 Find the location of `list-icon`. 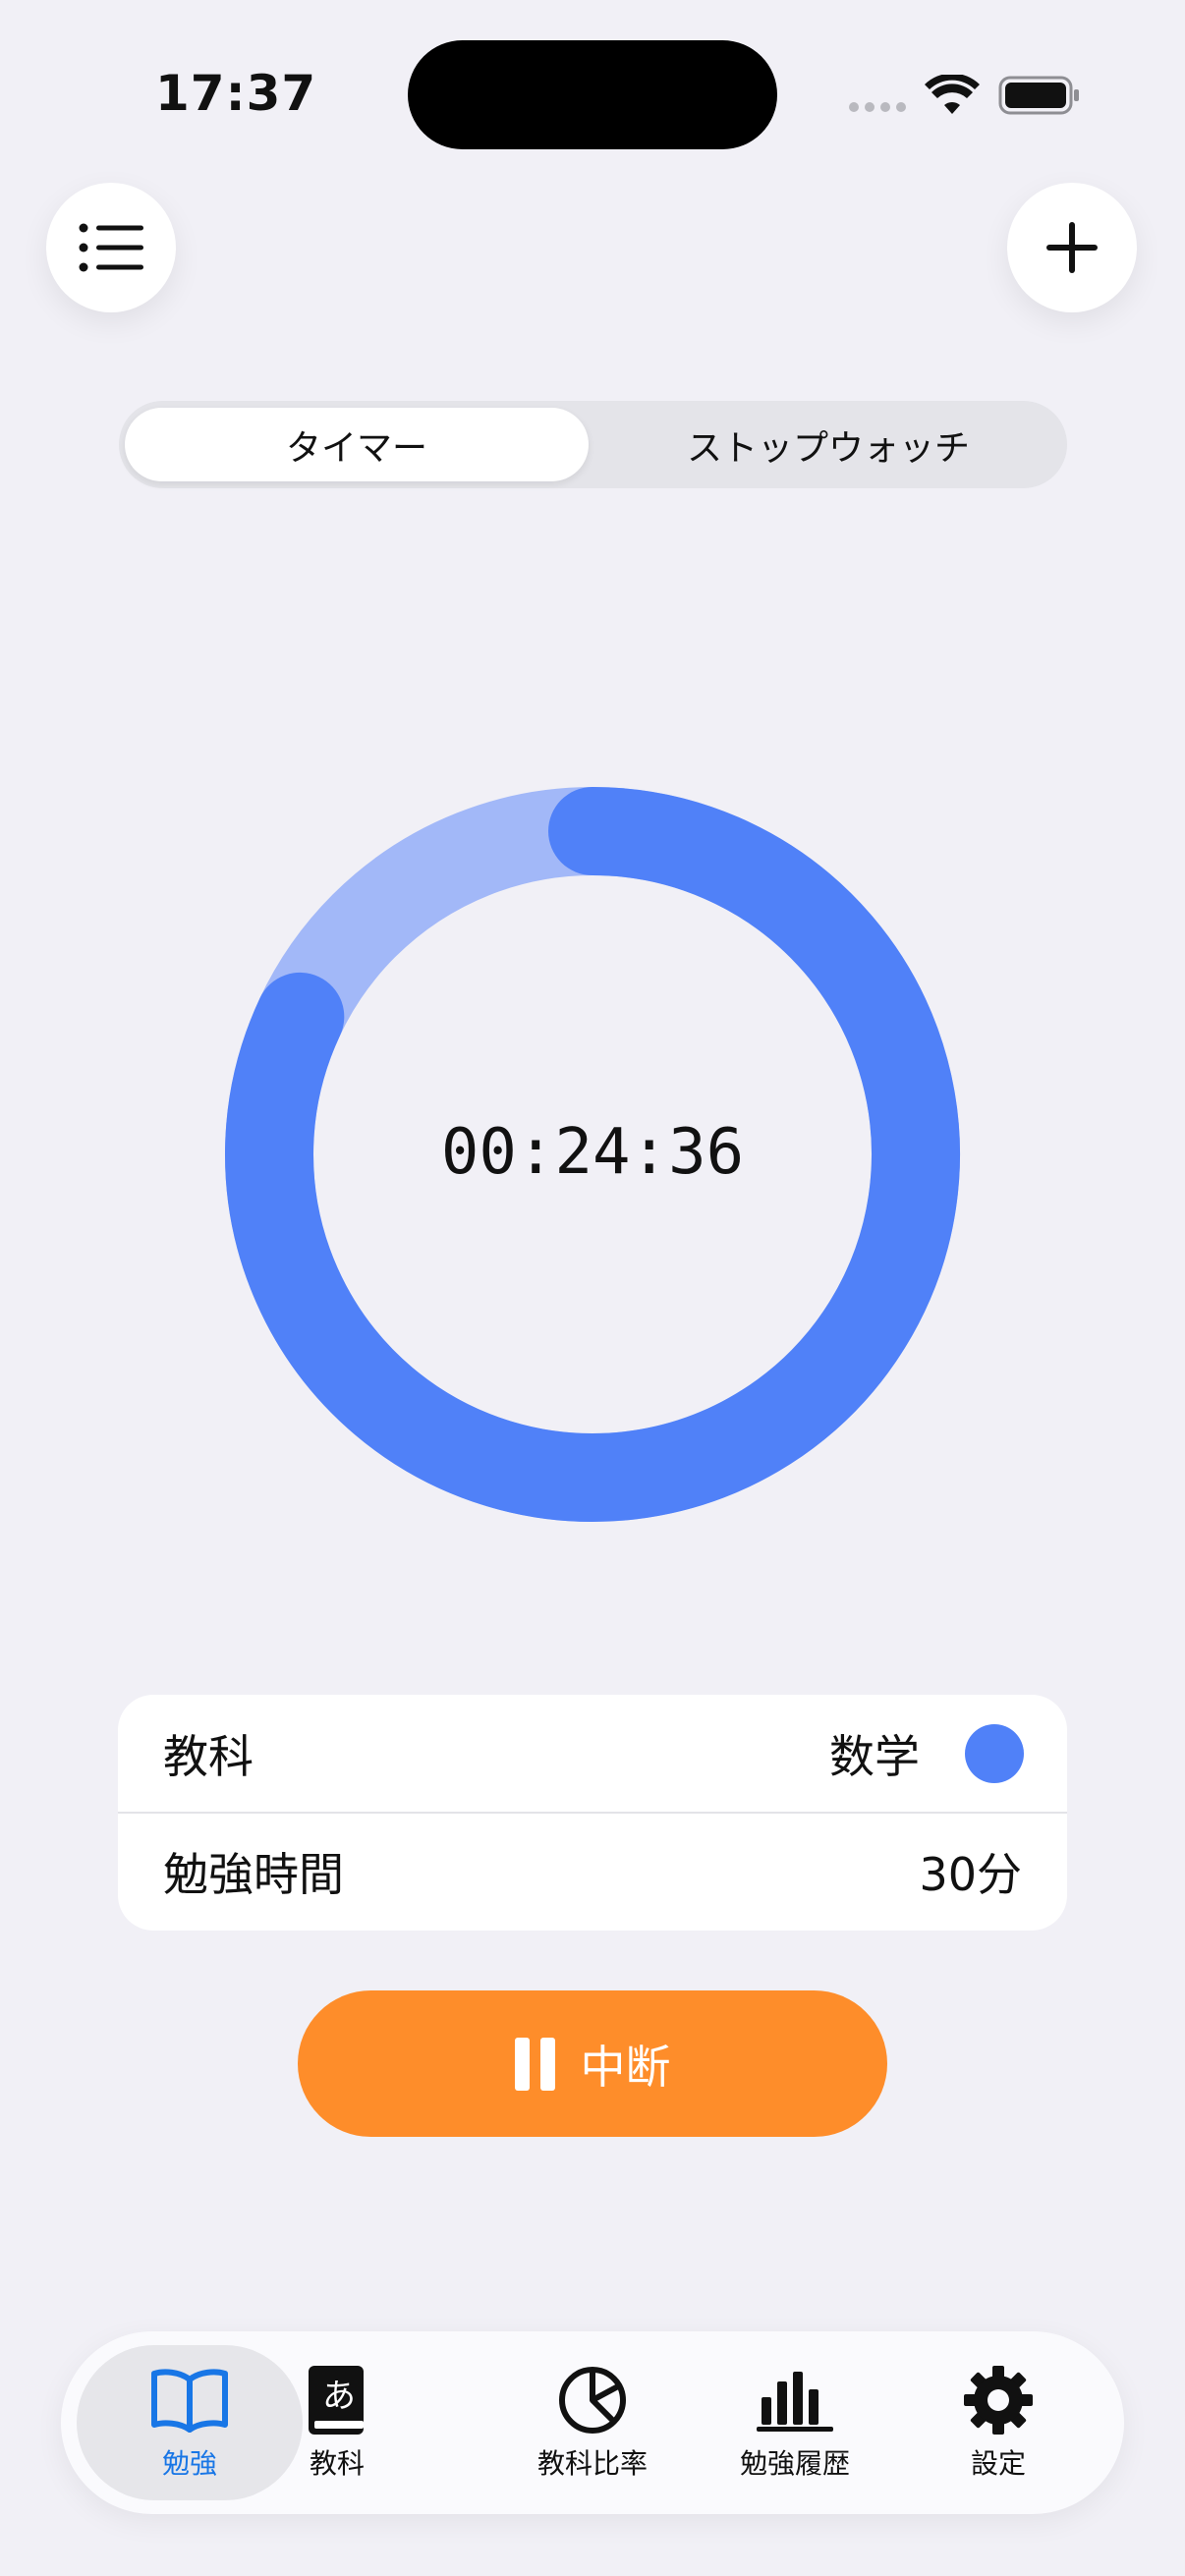

list-icon is located at coordinates (111, 247).